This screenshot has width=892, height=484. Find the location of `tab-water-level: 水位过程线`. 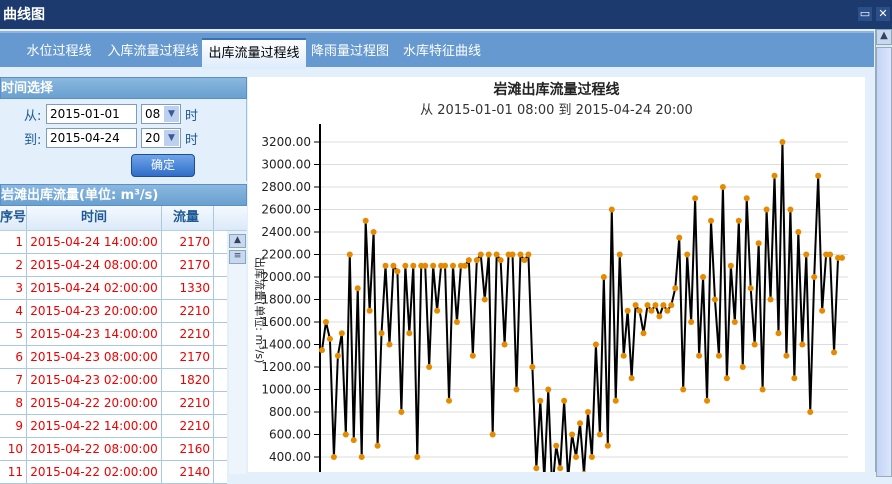

tab-water-level: 水位过程线 is located at coordinates (59, 53).